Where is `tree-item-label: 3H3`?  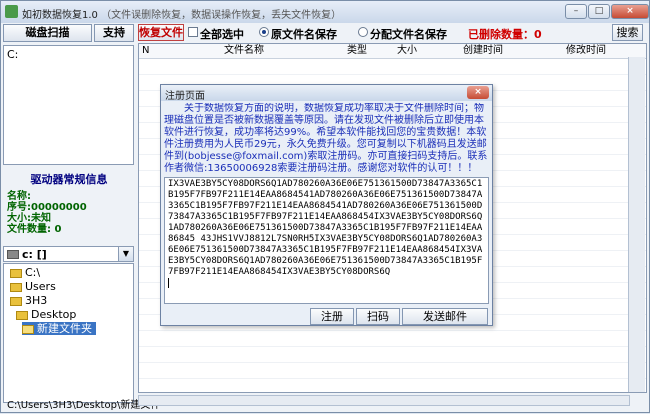 tree-item-label: 3H3 is located at coordinates (36, 300).